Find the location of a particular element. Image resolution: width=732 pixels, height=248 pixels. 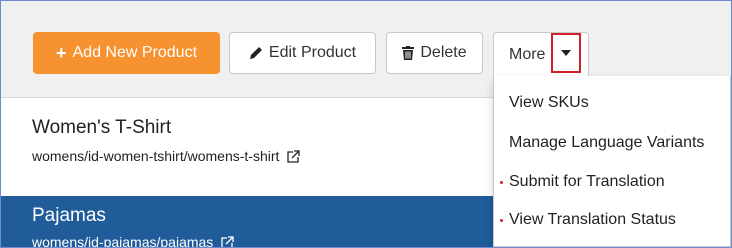

menu-item-label: Submit for Translation is located at coordinates (587, 181).